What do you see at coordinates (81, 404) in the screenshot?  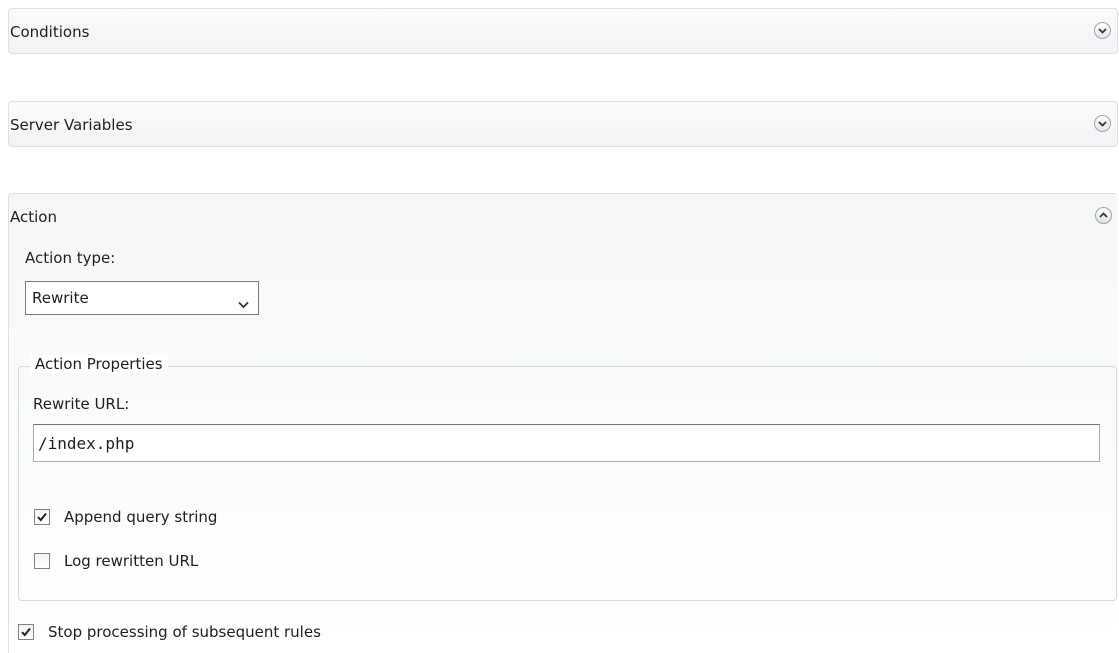 I see `rewrite-url-label: Rewrite URL:` at bounding box center [81, 404].